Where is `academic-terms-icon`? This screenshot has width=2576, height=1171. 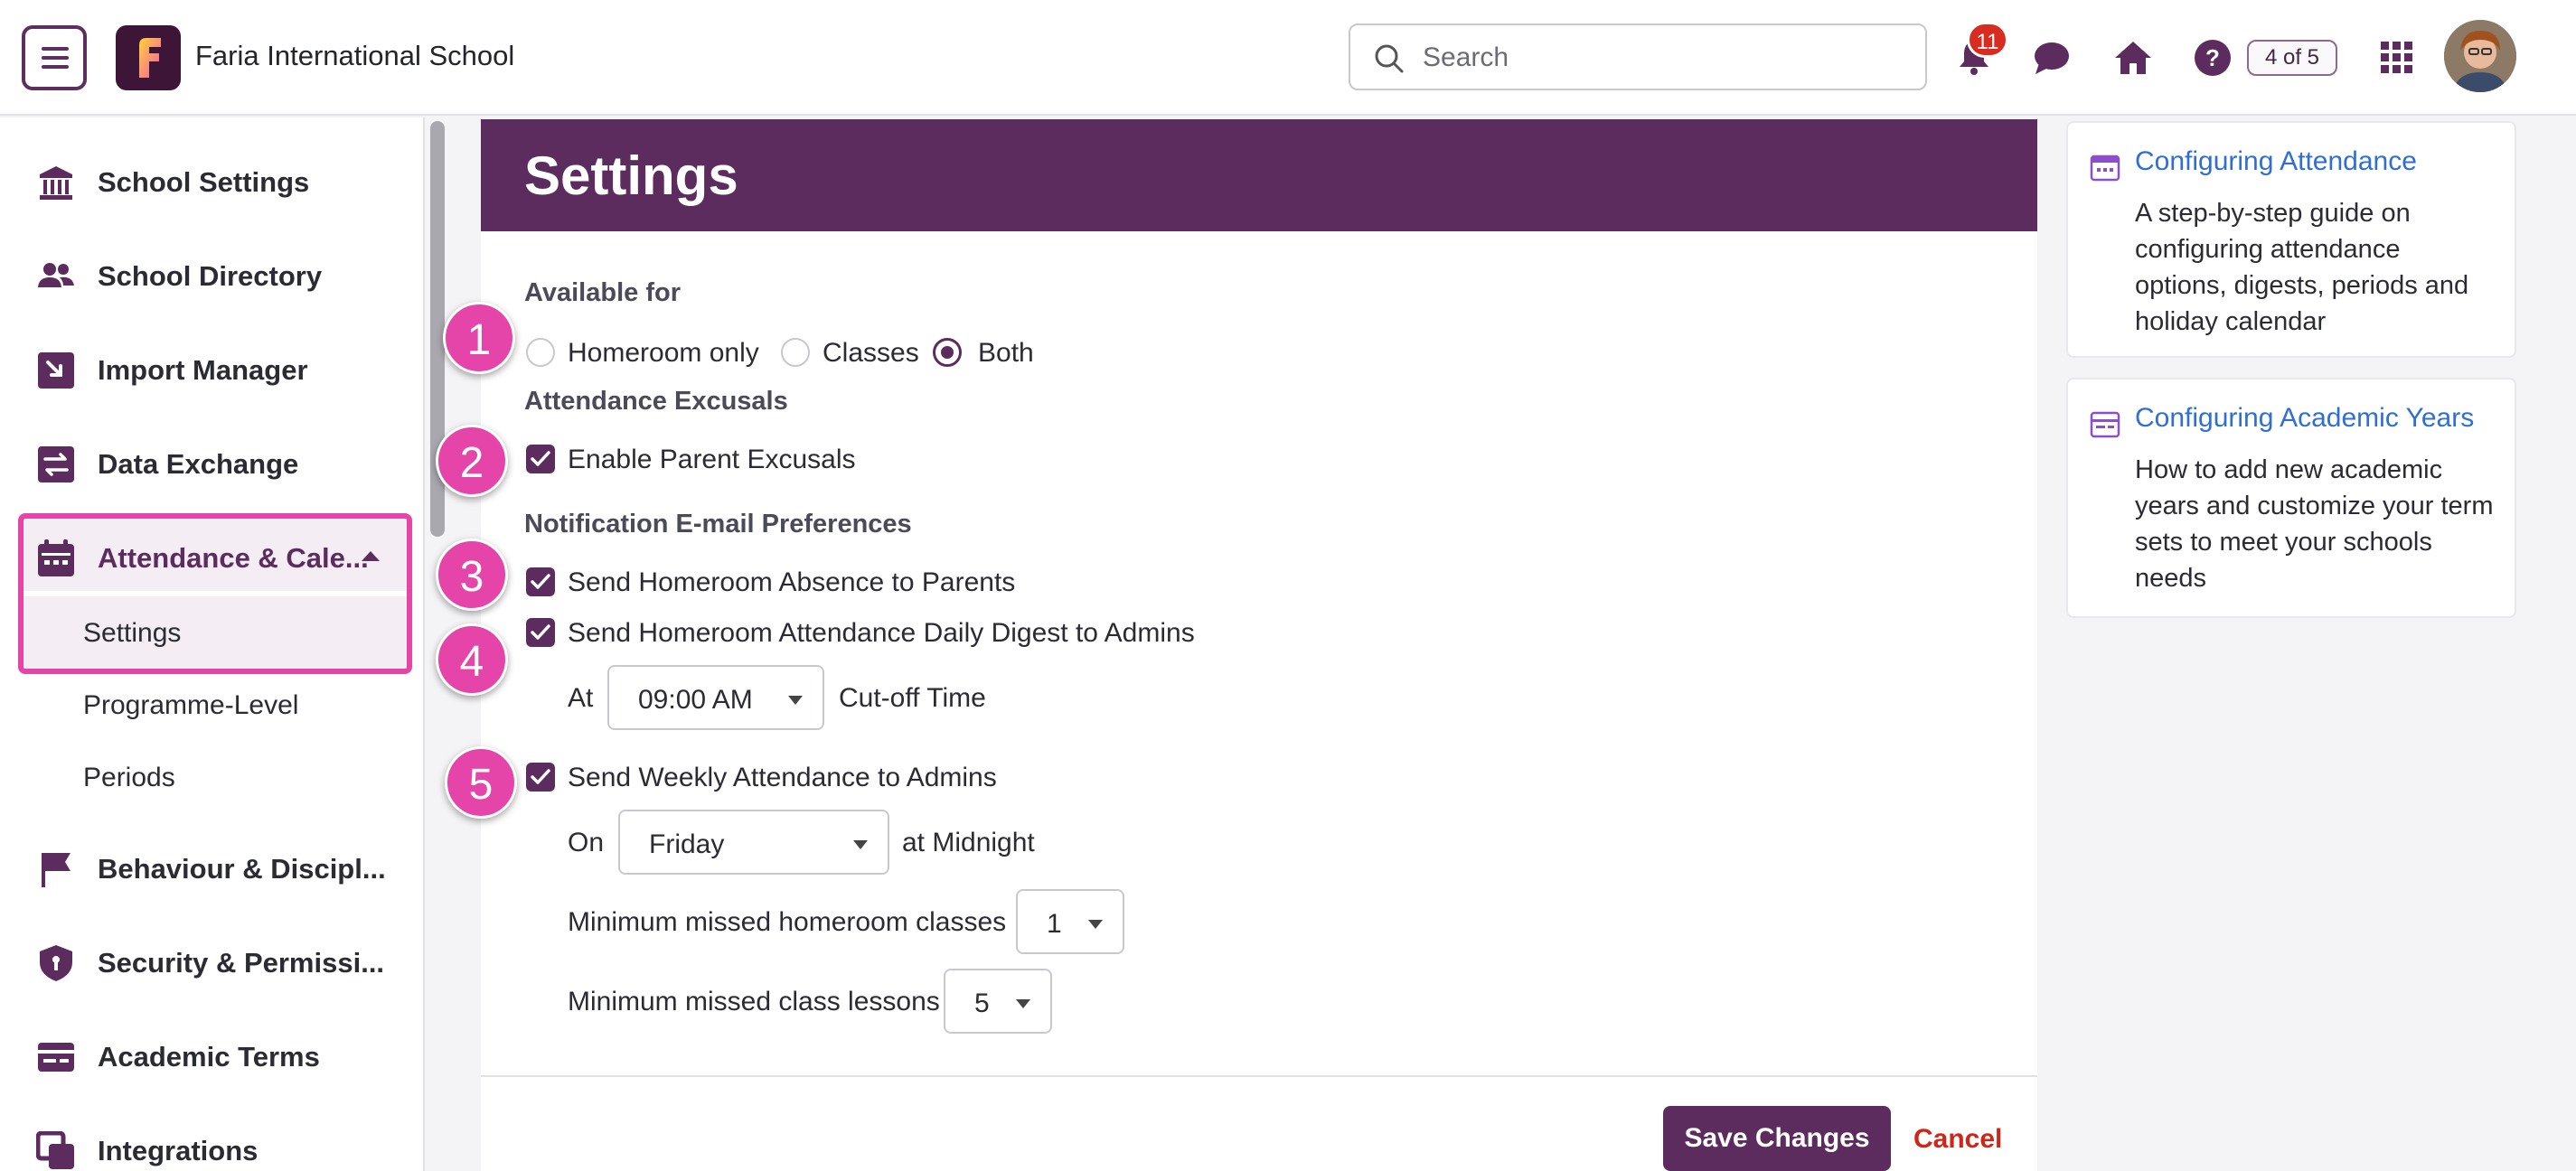 academic-terms-icon is located at coordinates (56, 1057).